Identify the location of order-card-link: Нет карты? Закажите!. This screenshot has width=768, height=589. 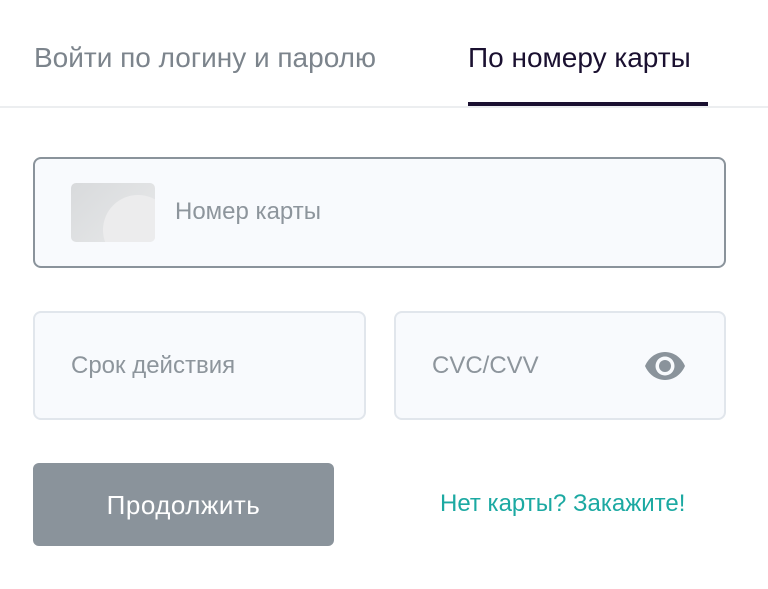
(562, 504).